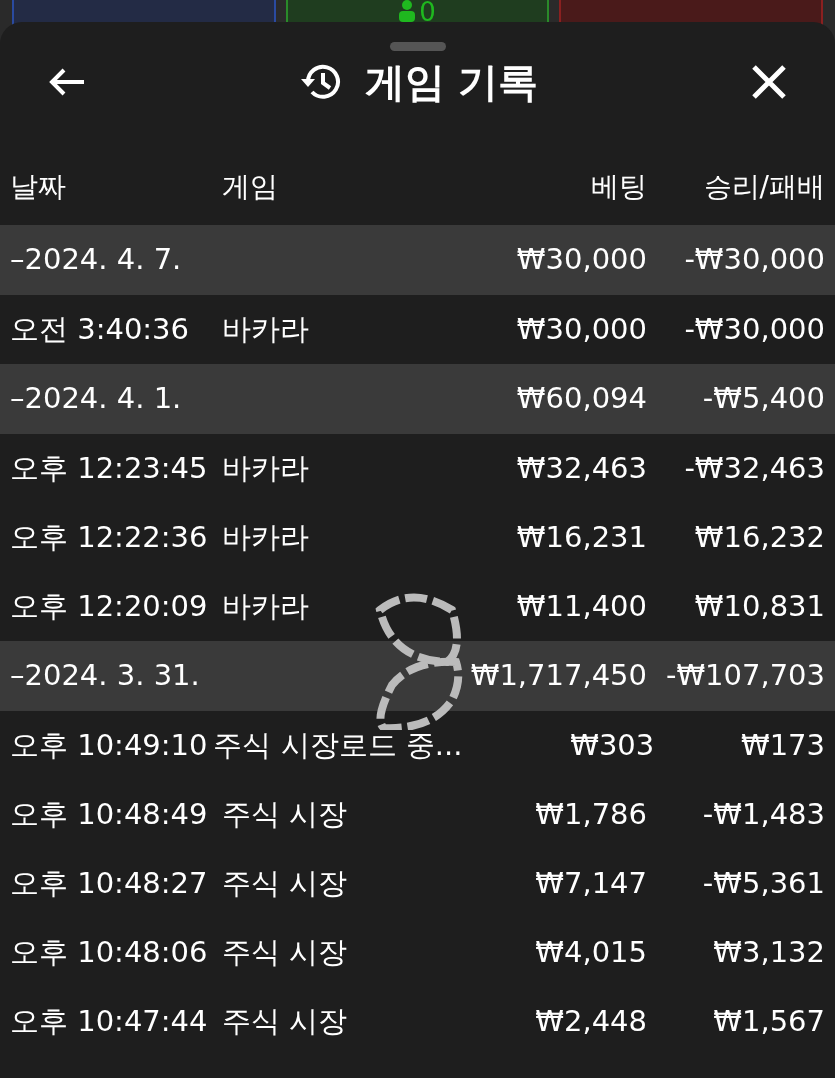 This screenshot has width=835, height=1078. I want to click on date-cell-text: 오후 10:49:10, so click(109, 745).